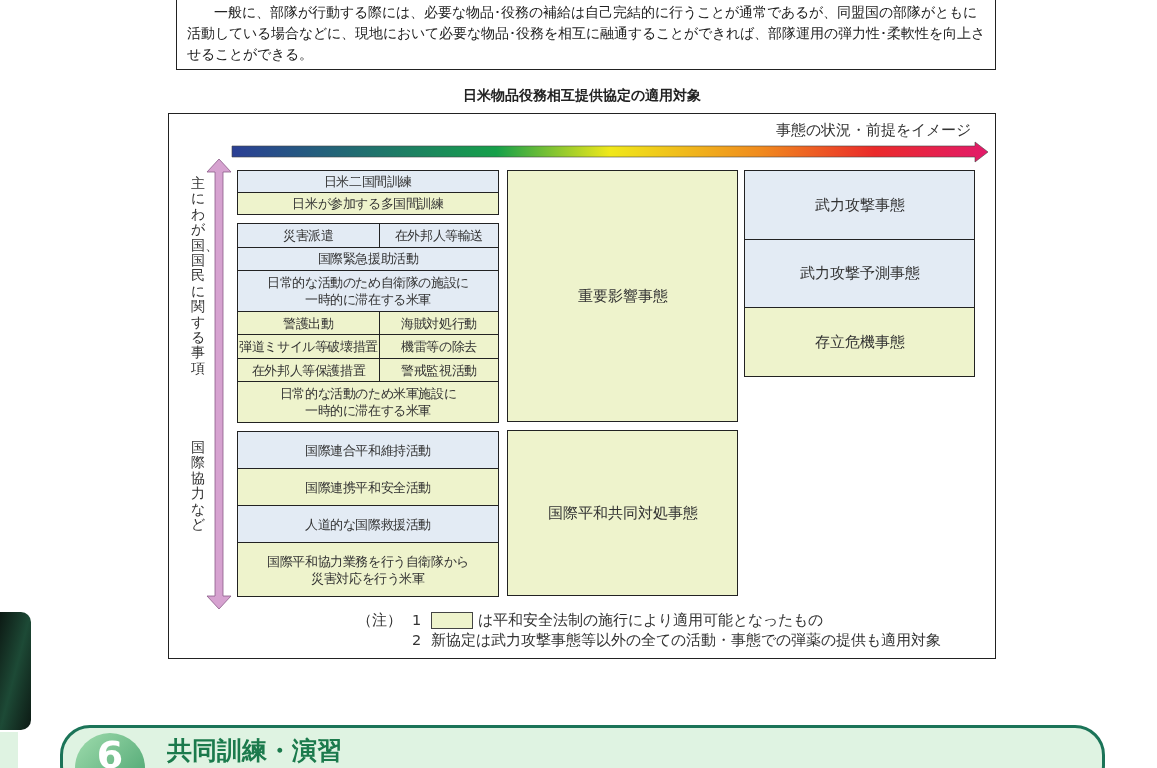 The width and height of the screenshot is (1157, 768). I want to click on axis-label: 事態の状況・前提をイメージ, so click(873, 130).